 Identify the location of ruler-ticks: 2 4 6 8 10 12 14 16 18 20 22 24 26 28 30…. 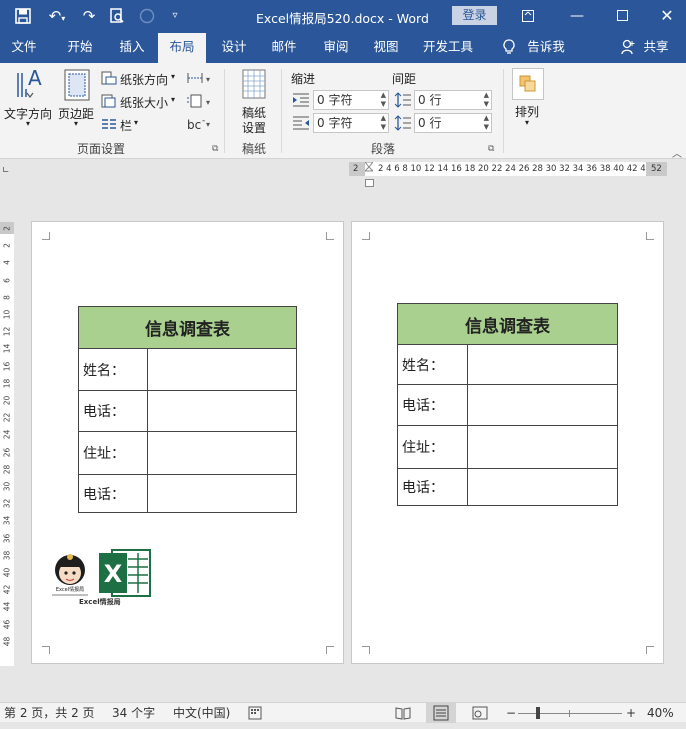
(522, 169).